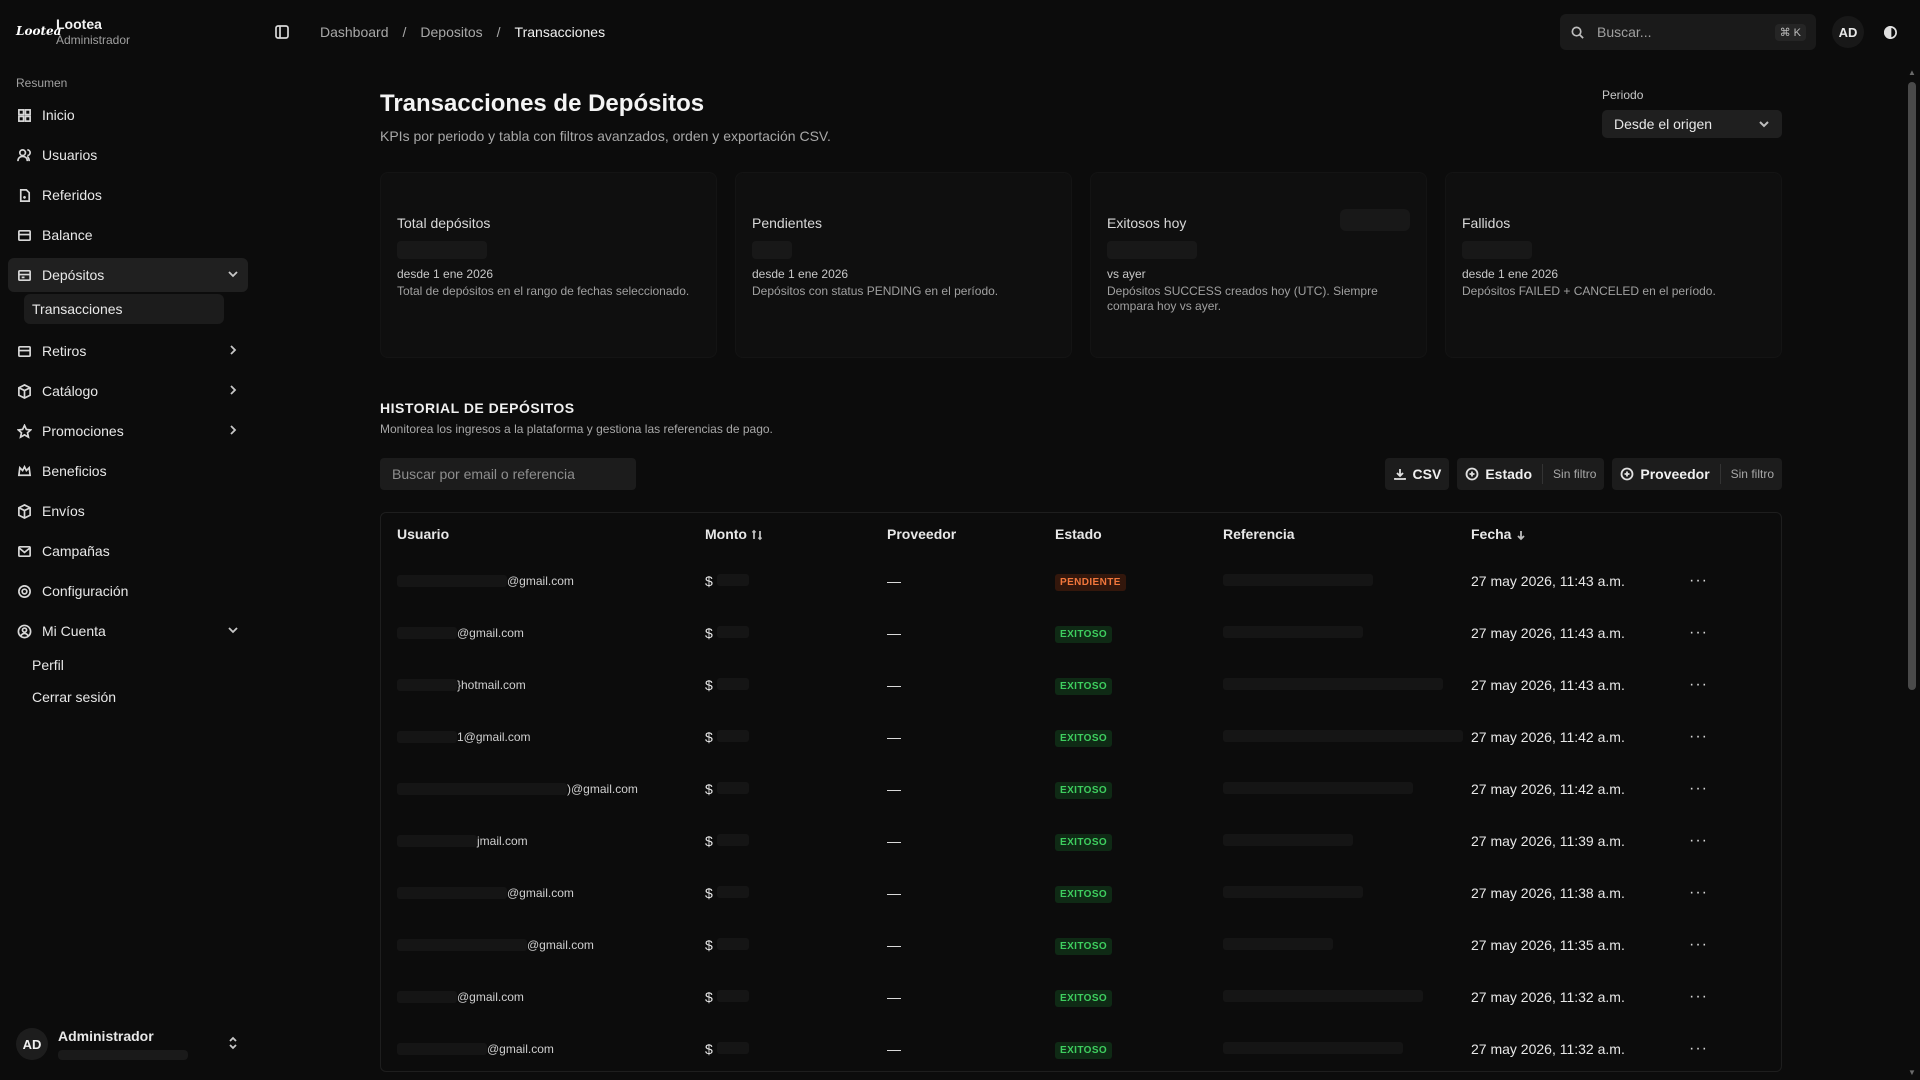  Describe the element at coordinates (67, 235) in the screenshot. I see `sidebar-item-label: Balance` at that location.